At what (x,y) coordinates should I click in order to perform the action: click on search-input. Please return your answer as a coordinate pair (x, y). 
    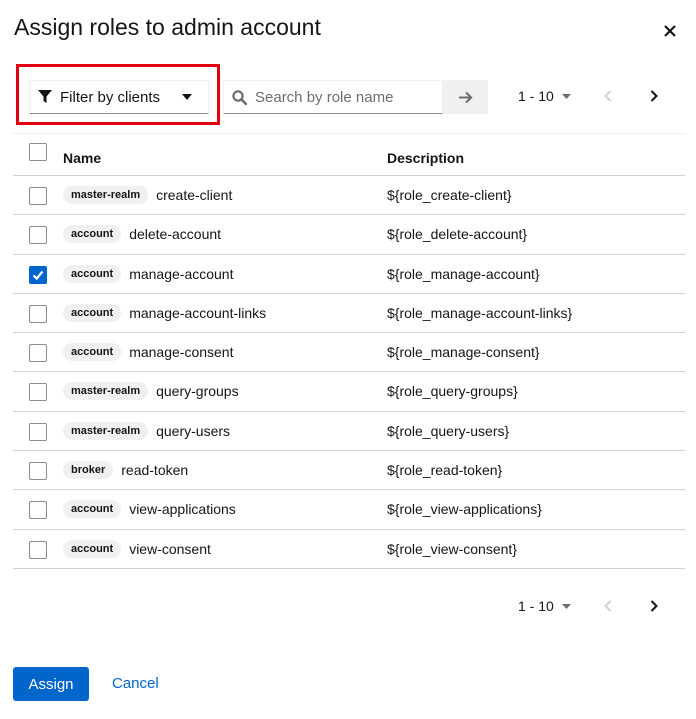
    Looking at the image, I should click on (345, 97).